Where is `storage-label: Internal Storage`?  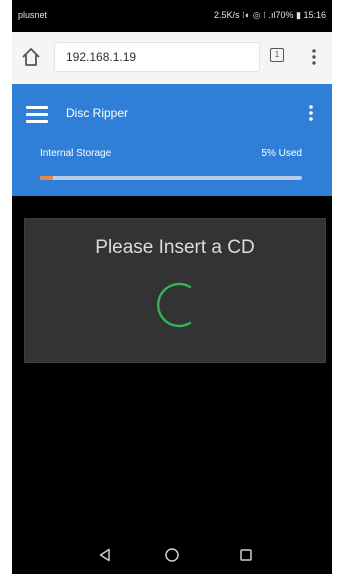
storage-label: Internal Storage is located at coordinates (76, 153).